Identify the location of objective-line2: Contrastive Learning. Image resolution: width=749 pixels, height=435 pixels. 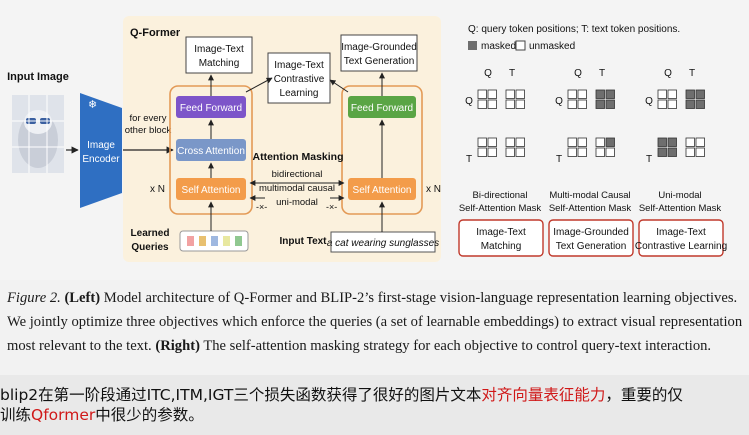
(681, 246).